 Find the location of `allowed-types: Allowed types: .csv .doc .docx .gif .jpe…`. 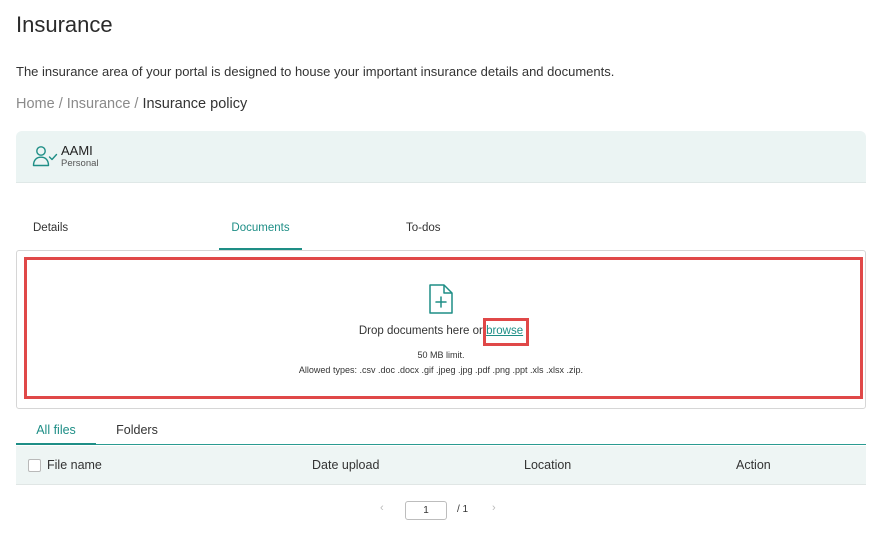

allowed-types: Allowed types: .csv .doc .docx .gif .jpe… is located at coordinates (441, 370).